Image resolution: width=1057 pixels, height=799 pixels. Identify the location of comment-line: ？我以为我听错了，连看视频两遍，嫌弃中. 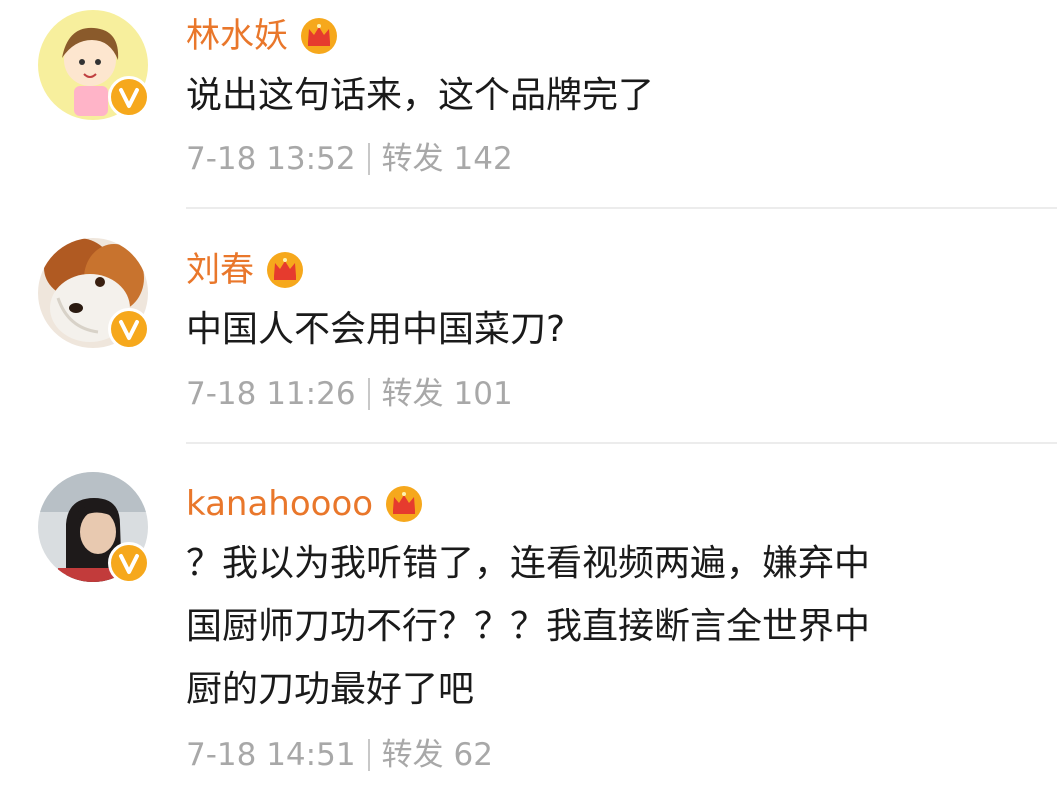
(528, 563).